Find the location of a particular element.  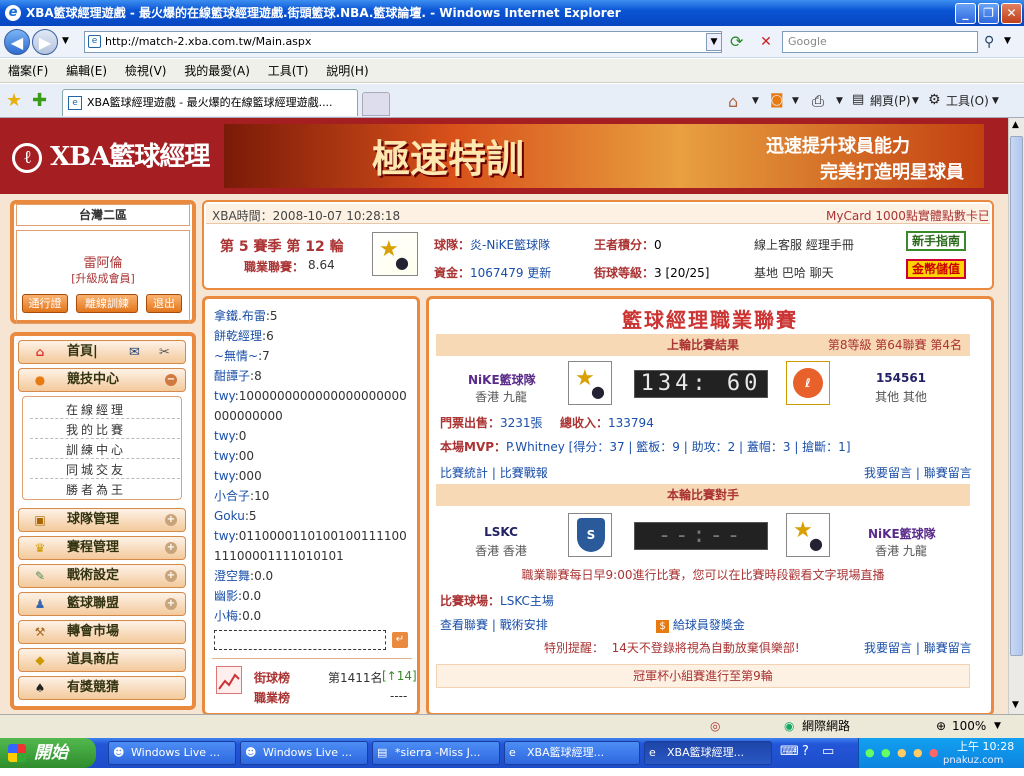

page-icon-btn: ▤ is located at coordinates (858, 99).